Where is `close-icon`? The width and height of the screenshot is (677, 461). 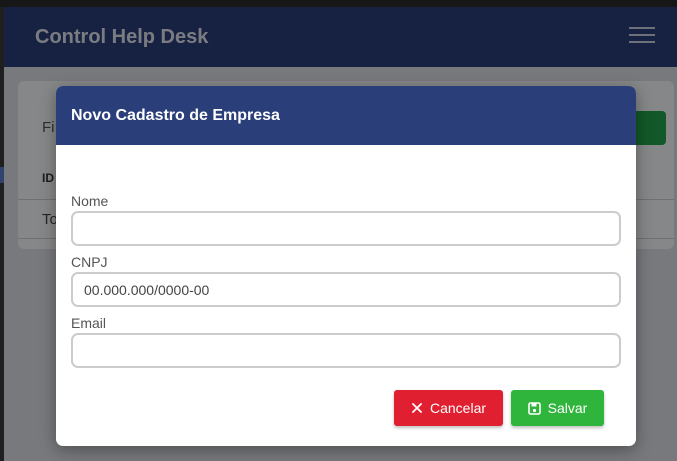
close-icon is located at coordinates (417, 408).